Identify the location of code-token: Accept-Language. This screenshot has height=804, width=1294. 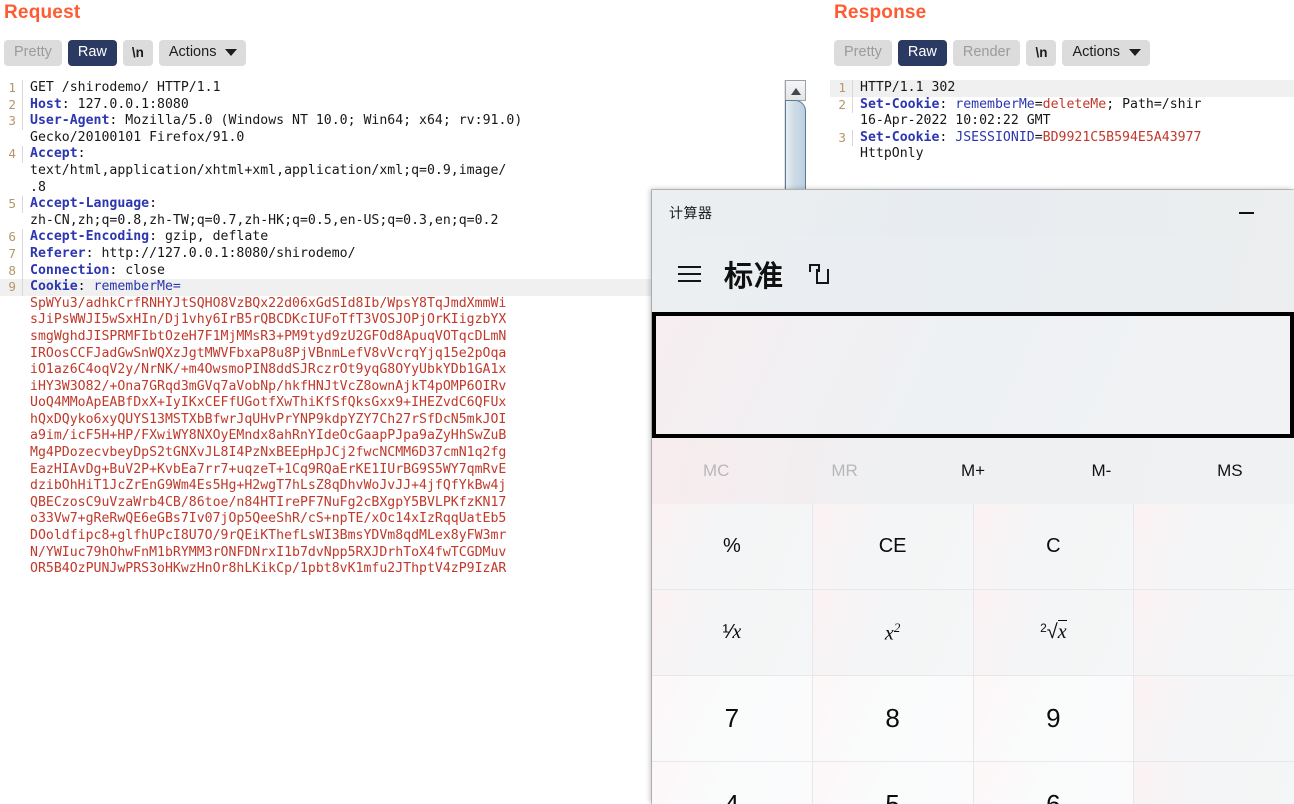
(90, 204).